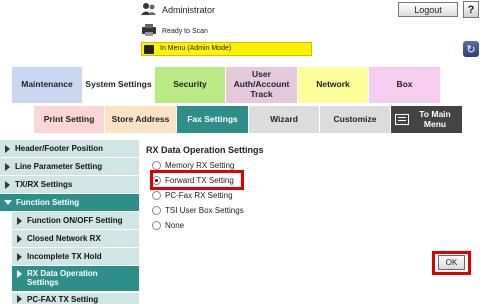  I want to click on tab-system-settings: System Settings, so click(118, 85).